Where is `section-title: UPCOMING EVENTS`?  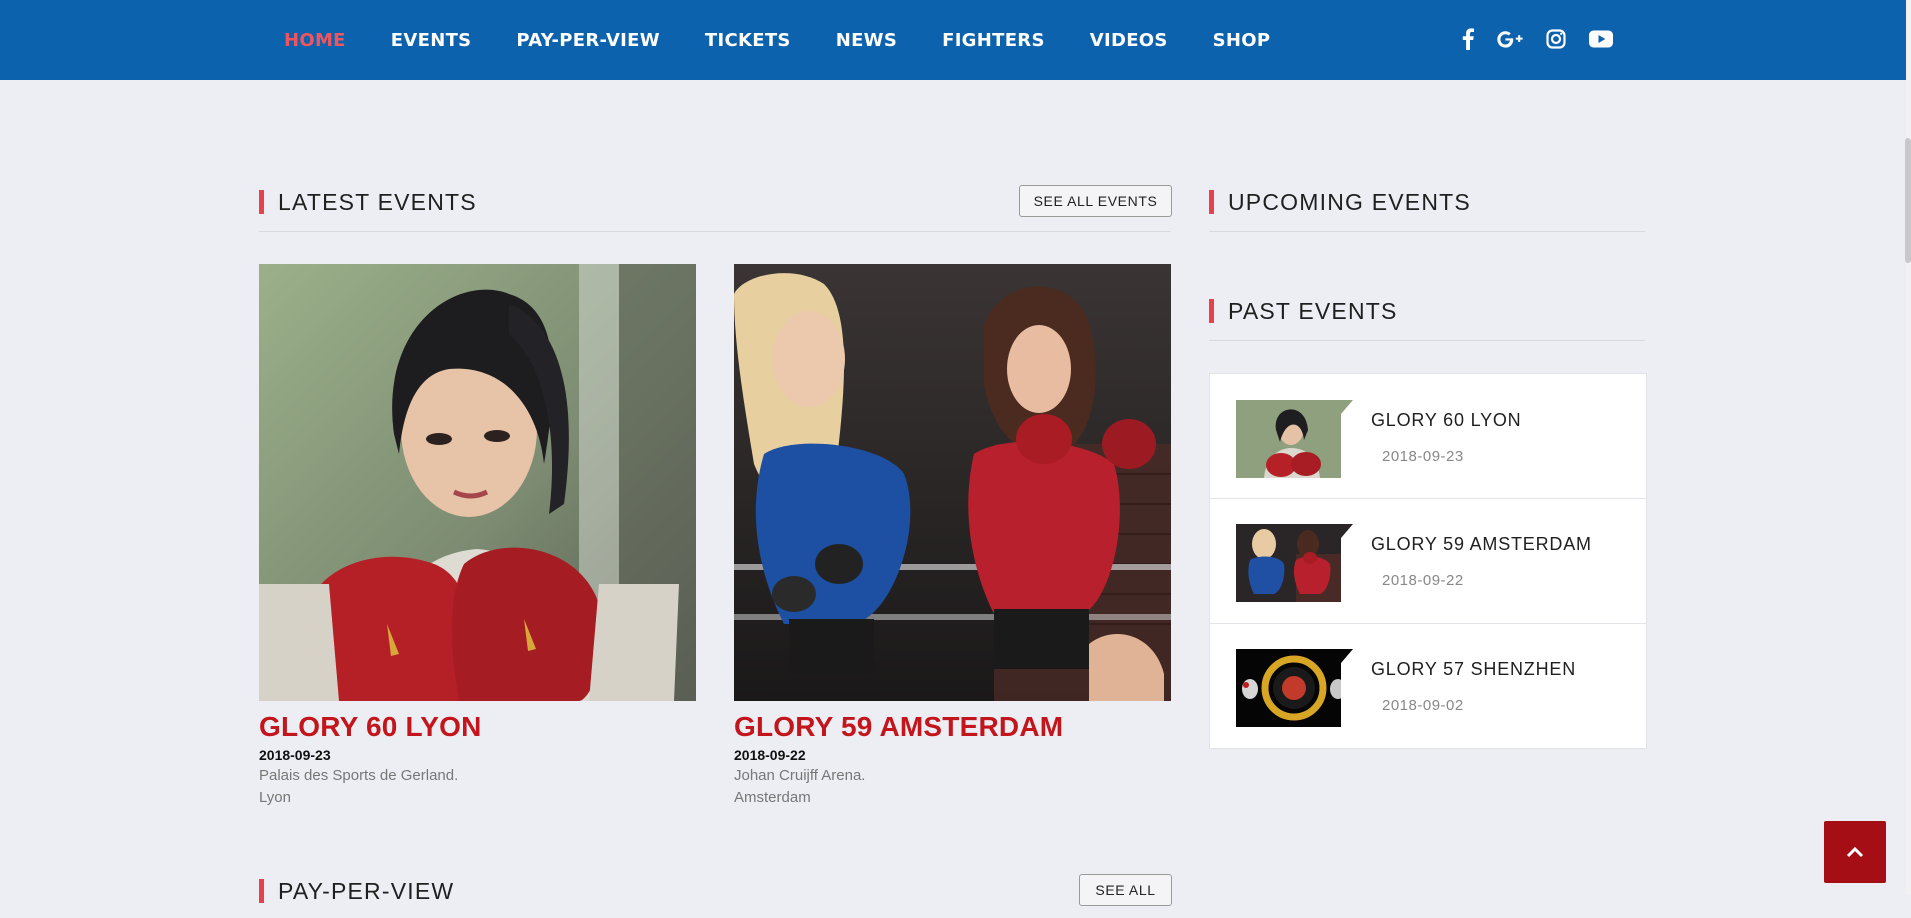
section-title: UPCOMING EVENTS is located at coordinates (1349, 202).